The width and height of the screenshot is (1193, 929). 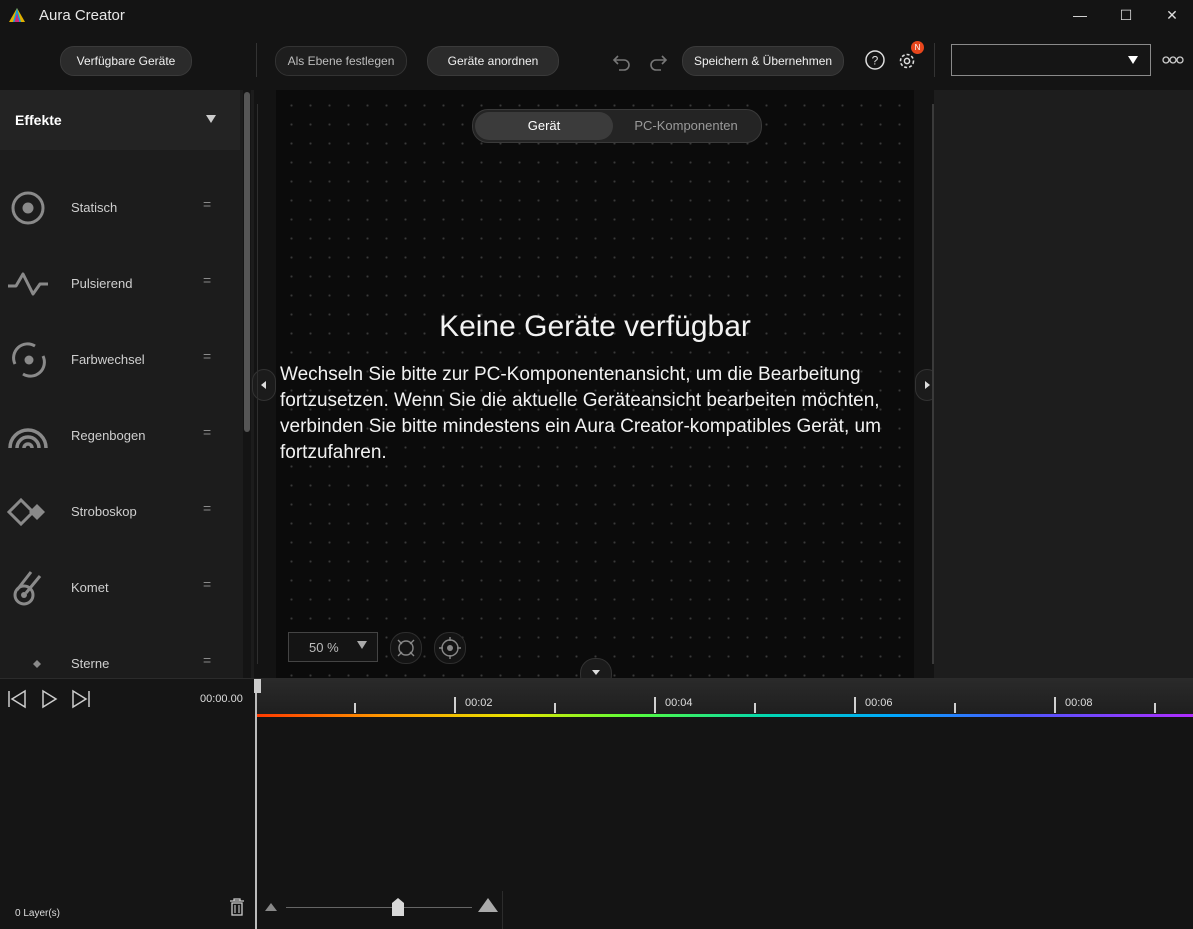 What do you see at coordinates (1126, 15) in the screenshot?
I see `maximize-button: ☐` at bounding box center [1126, 15].